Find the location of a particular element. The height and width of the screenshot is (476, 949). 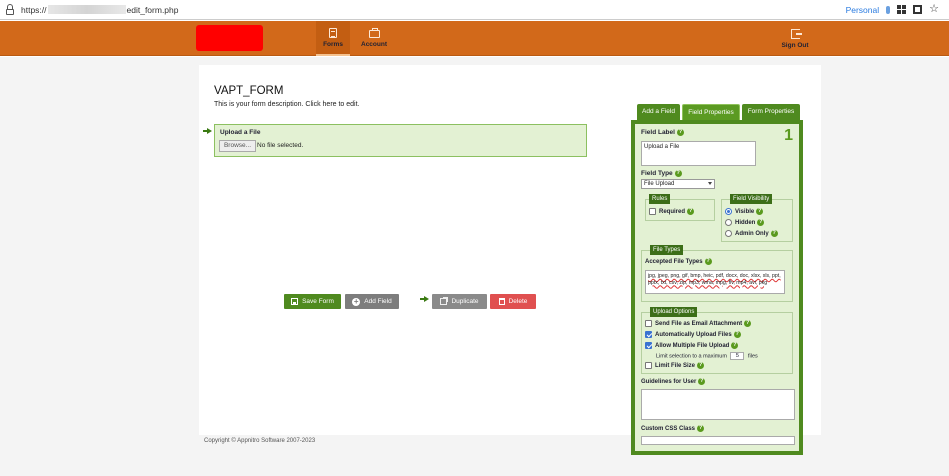

plus-icon: + is located at coordinates (356, 301).